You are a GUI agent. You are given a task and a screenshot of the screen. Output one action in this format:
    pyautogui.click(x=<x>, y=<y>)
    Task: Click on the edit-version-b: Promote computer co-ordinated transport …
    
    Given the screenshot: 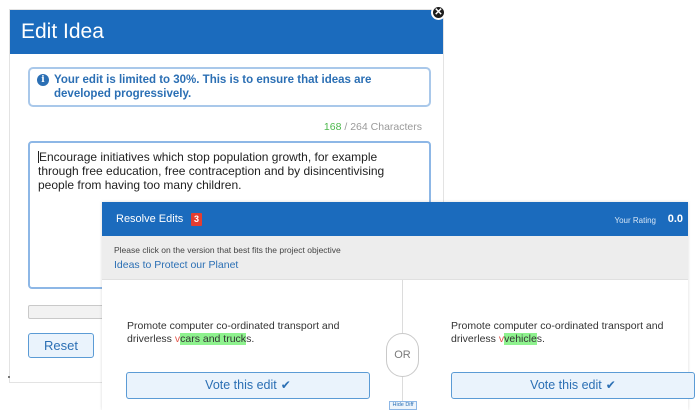 What is the action you would take?
    pyautogui.click(x=568, y=333)
    